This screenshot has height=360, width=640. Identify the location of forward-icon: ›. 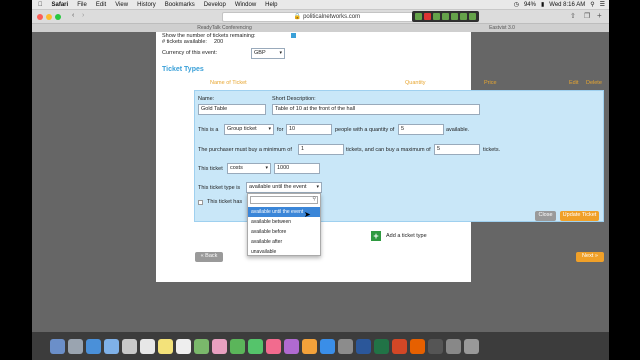
(83, 15).